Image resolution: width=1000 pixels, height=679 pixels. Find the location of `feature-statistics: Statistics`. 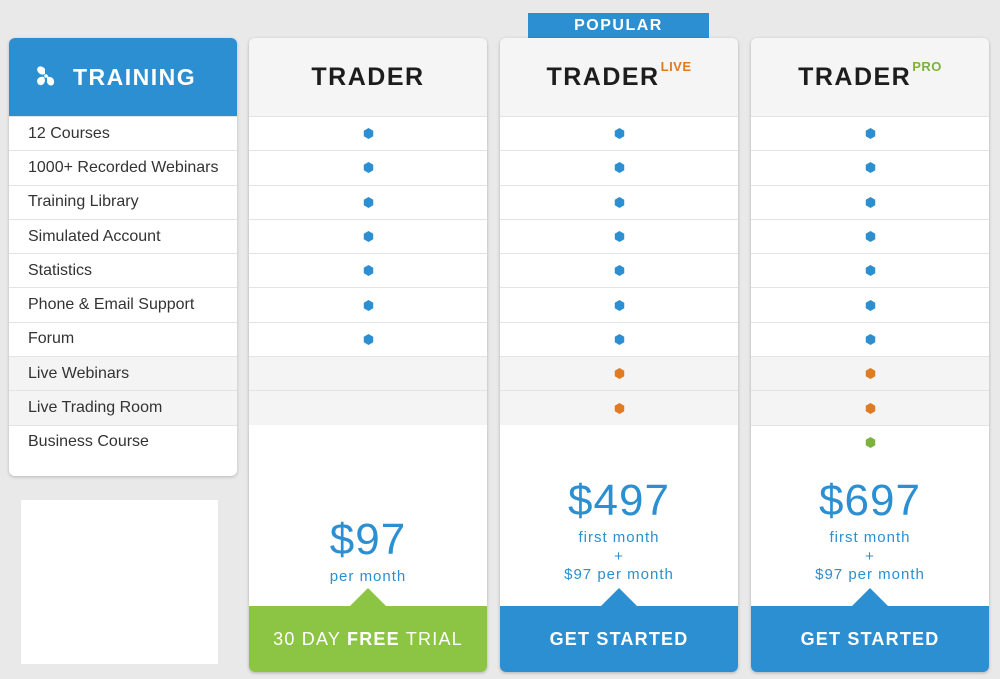

feature-statistics: Statistics is located at coordinates (123, 270).